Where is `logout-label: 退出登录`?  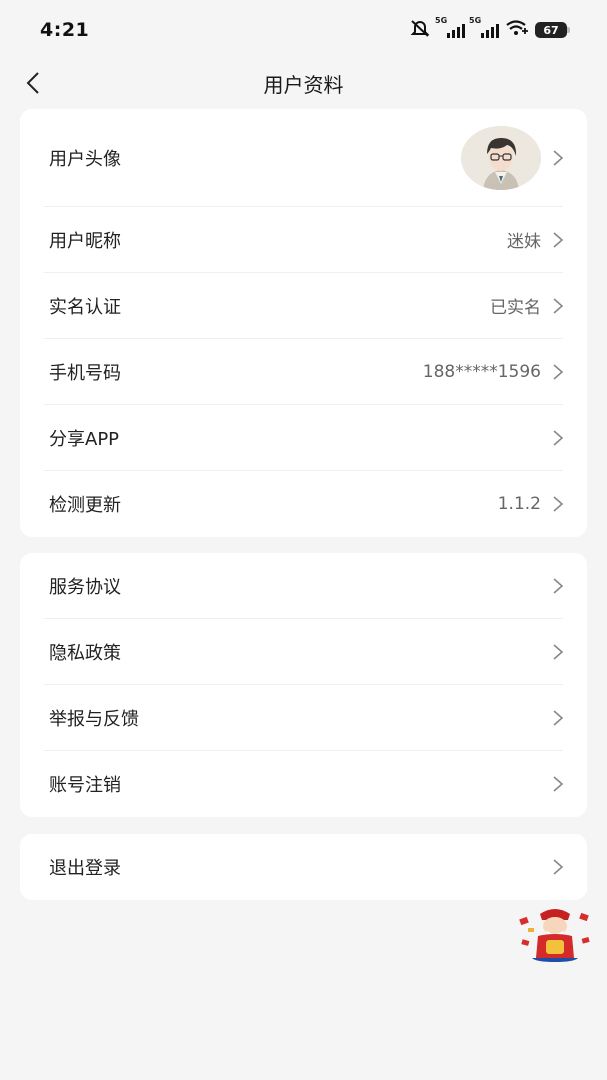
logout-label: 退出登录 is located at coordinates (85, 868).